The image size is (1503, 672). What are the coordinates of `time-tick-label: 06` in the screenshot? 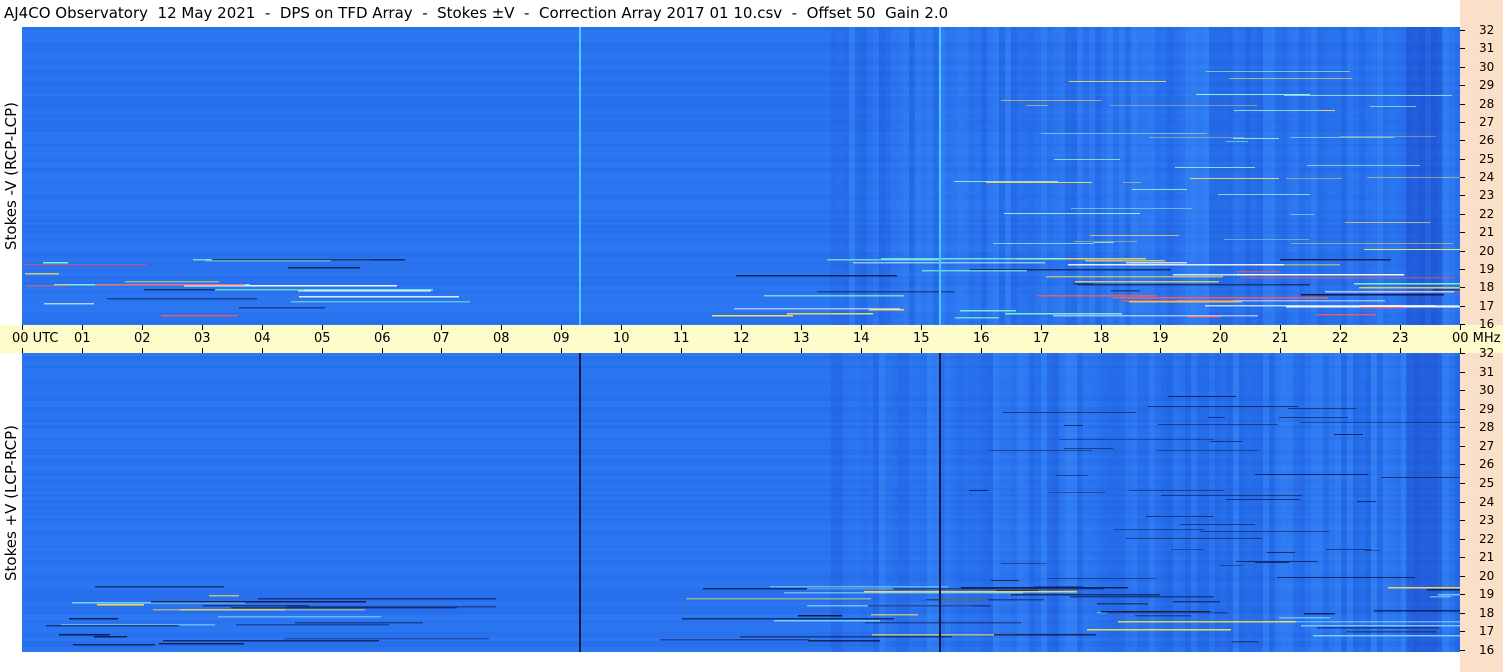 It's located at (382, 338).